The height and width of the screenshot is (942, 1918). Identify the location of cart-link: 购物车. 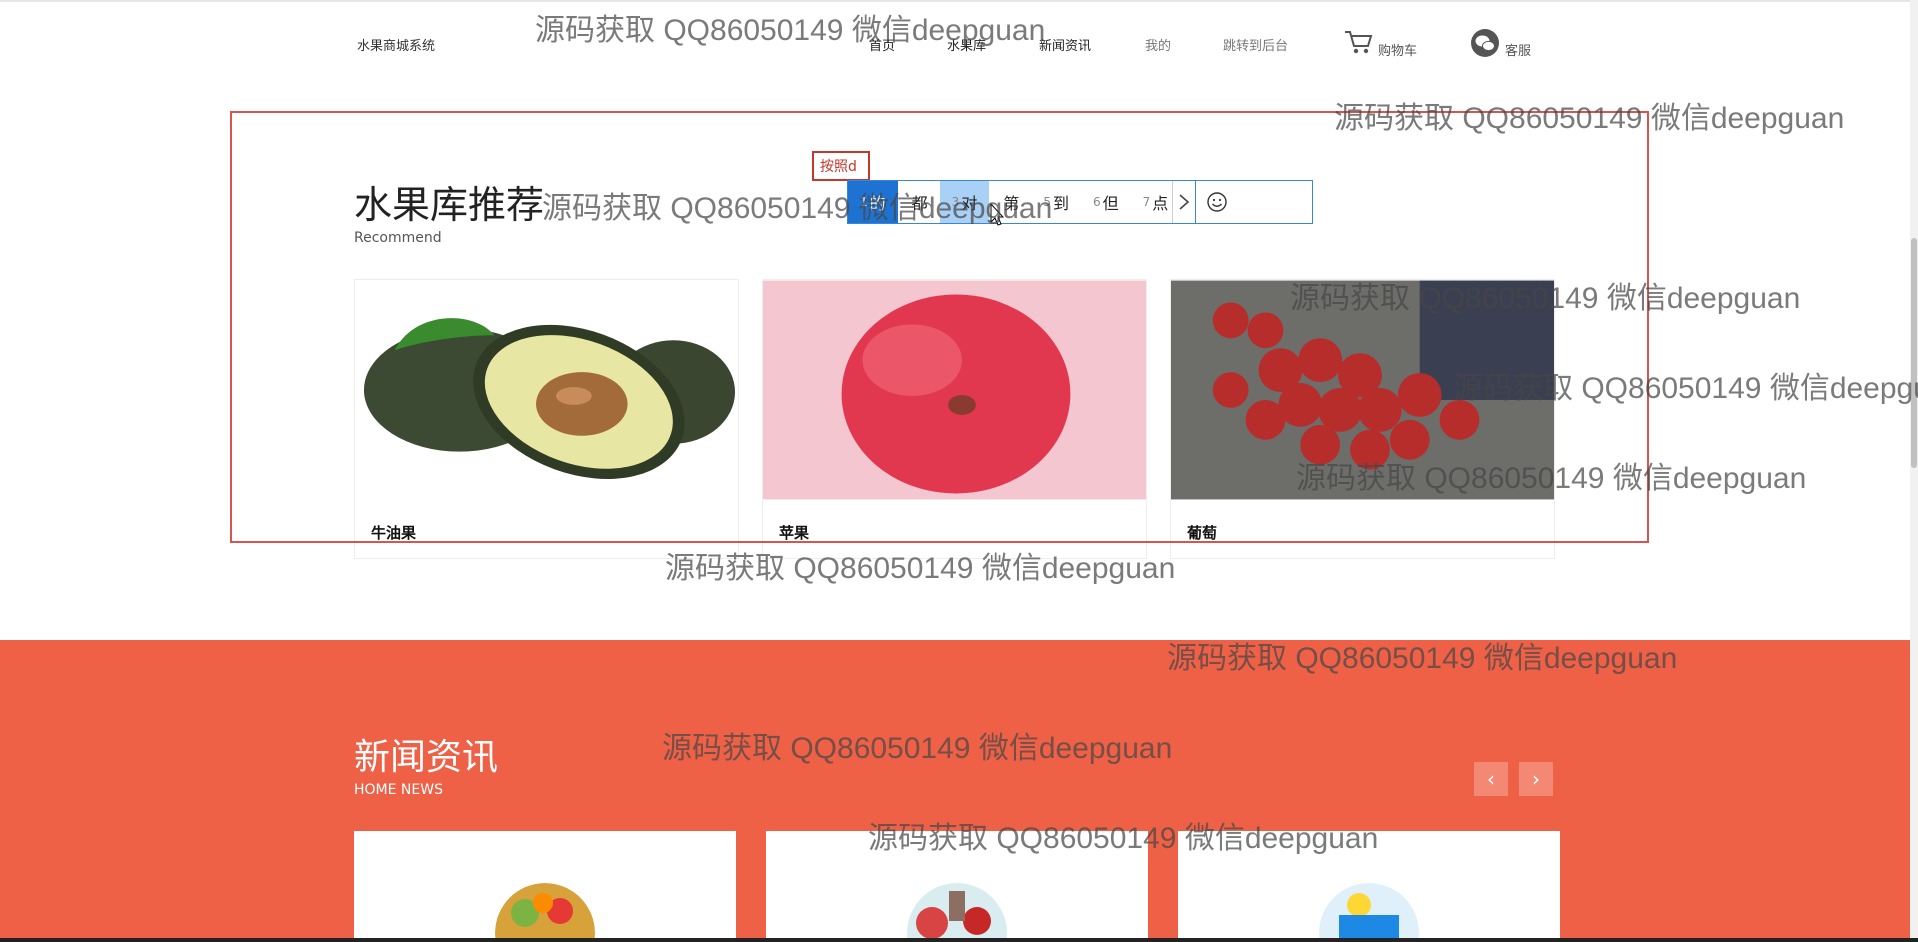
(1397, 49).